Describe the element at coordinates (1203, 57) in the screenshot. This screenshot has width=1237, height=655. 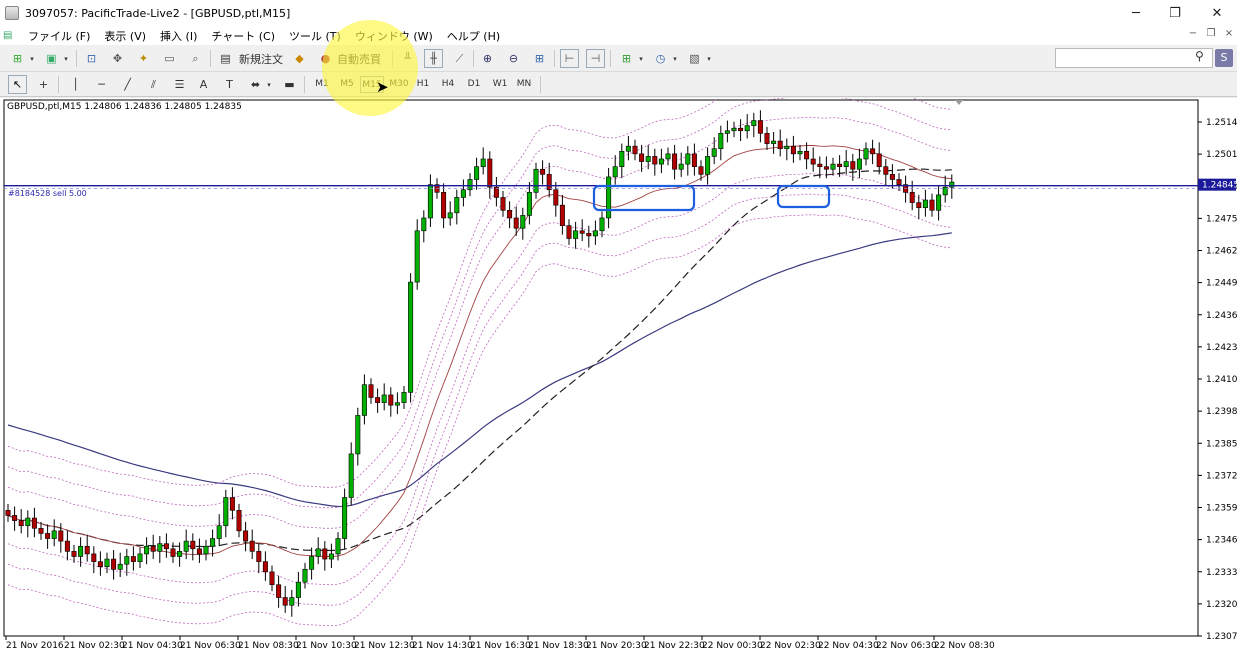
I see `search-icon: ⚲` at that location.